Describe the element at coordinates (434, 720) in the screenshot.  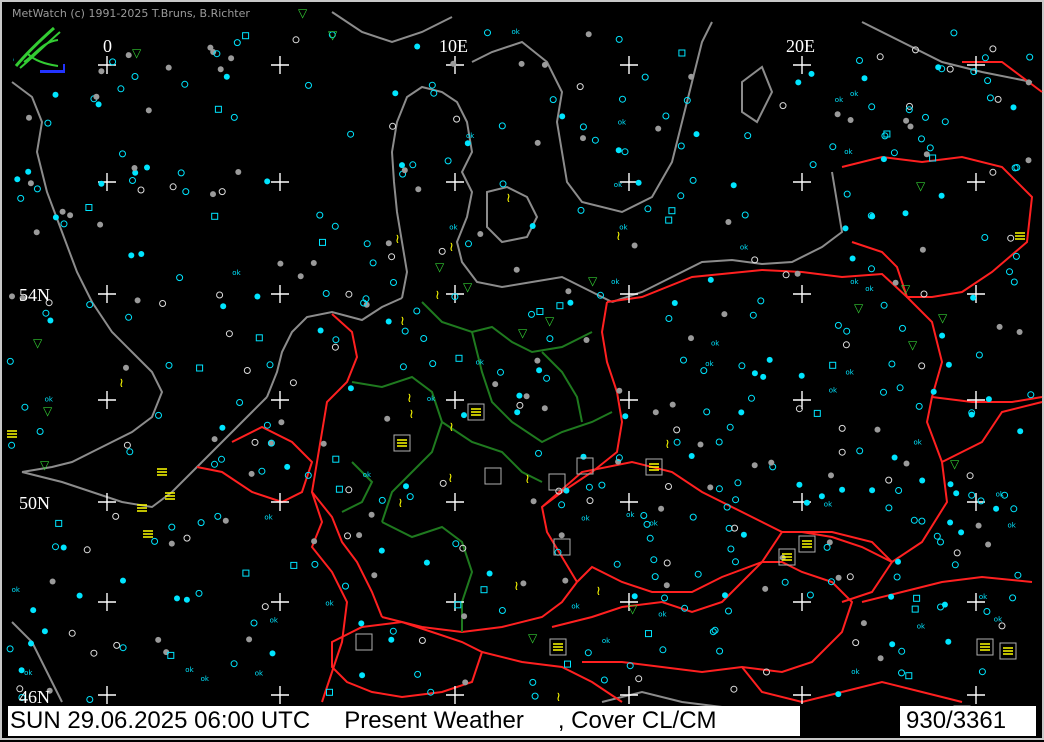
I see `status-product: Present Weather` at that location.